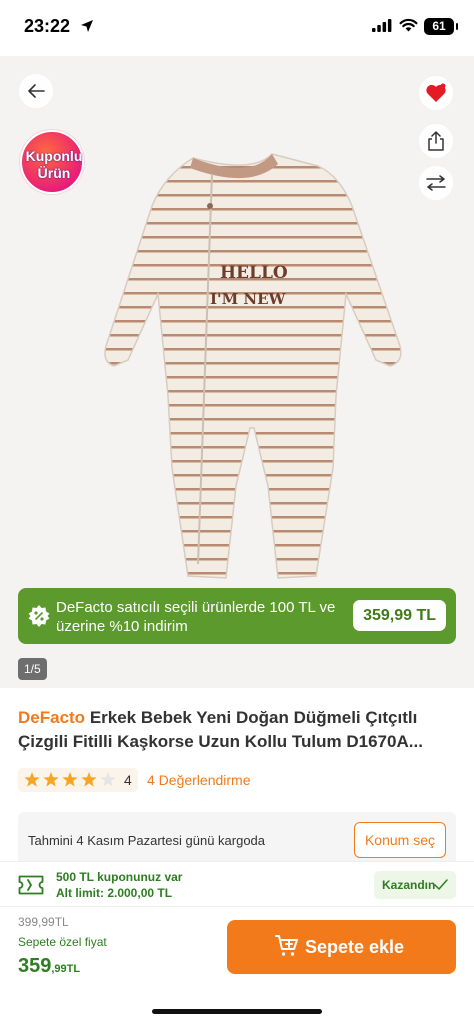 The image size is (474, 1024). Describe the element at coordinates (66, 969) in the screenshot. I see `price-decimal: ,99TL` at that location.